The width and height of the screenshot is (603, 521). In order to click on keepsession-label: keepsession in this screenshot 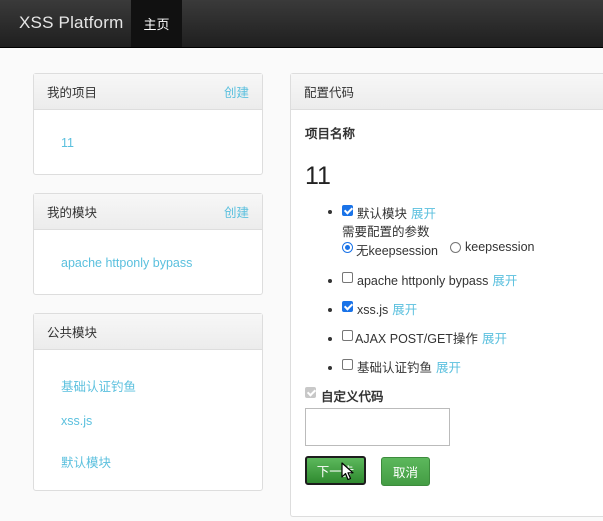, I will do `click(500, 247)`.